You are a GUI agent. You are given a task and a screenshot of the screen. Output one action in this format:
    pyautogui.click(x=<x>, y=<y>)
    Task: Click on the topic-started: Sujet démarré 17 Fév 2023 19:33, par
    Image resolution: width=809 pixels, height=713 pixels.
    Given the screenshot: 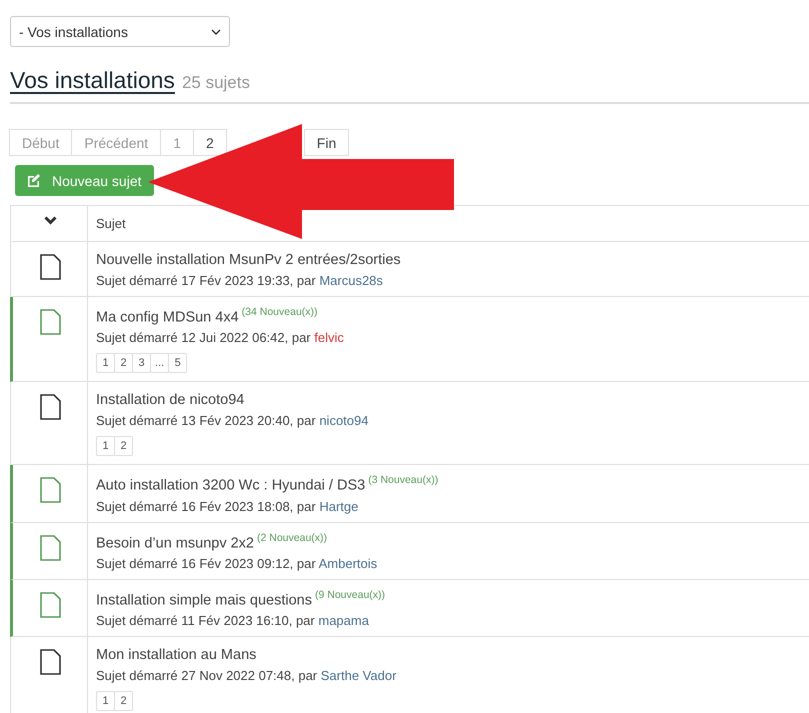 What is the action you would take?
    pyautogui.click(x=206, y=280)
    